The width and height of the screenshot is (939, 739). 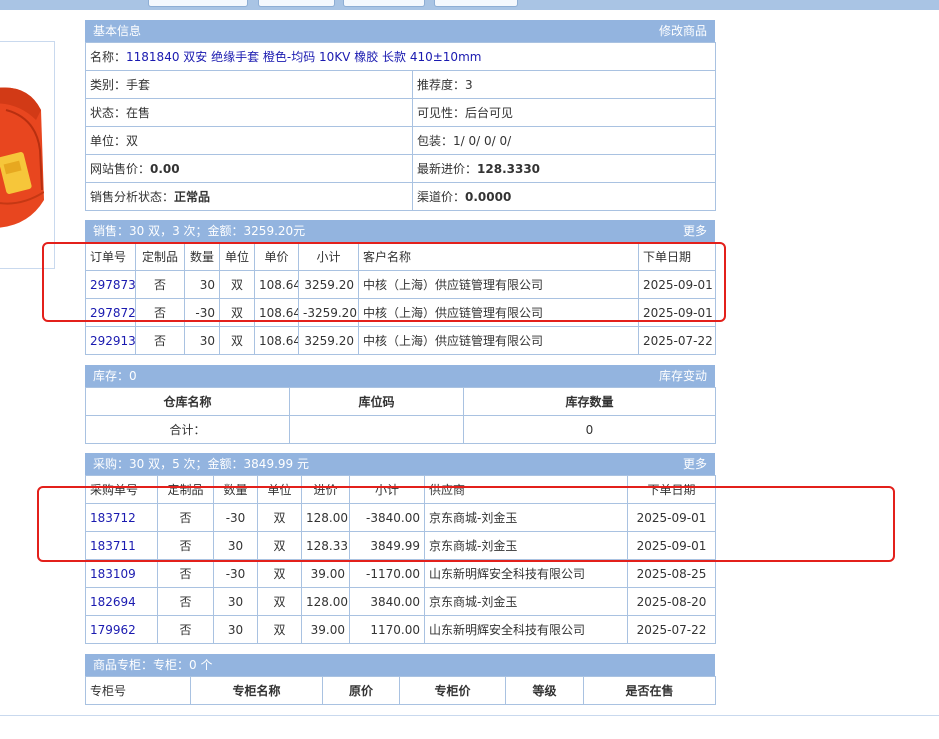 I want to click on table-cell: 3259.20, so click(x=328, y=340).